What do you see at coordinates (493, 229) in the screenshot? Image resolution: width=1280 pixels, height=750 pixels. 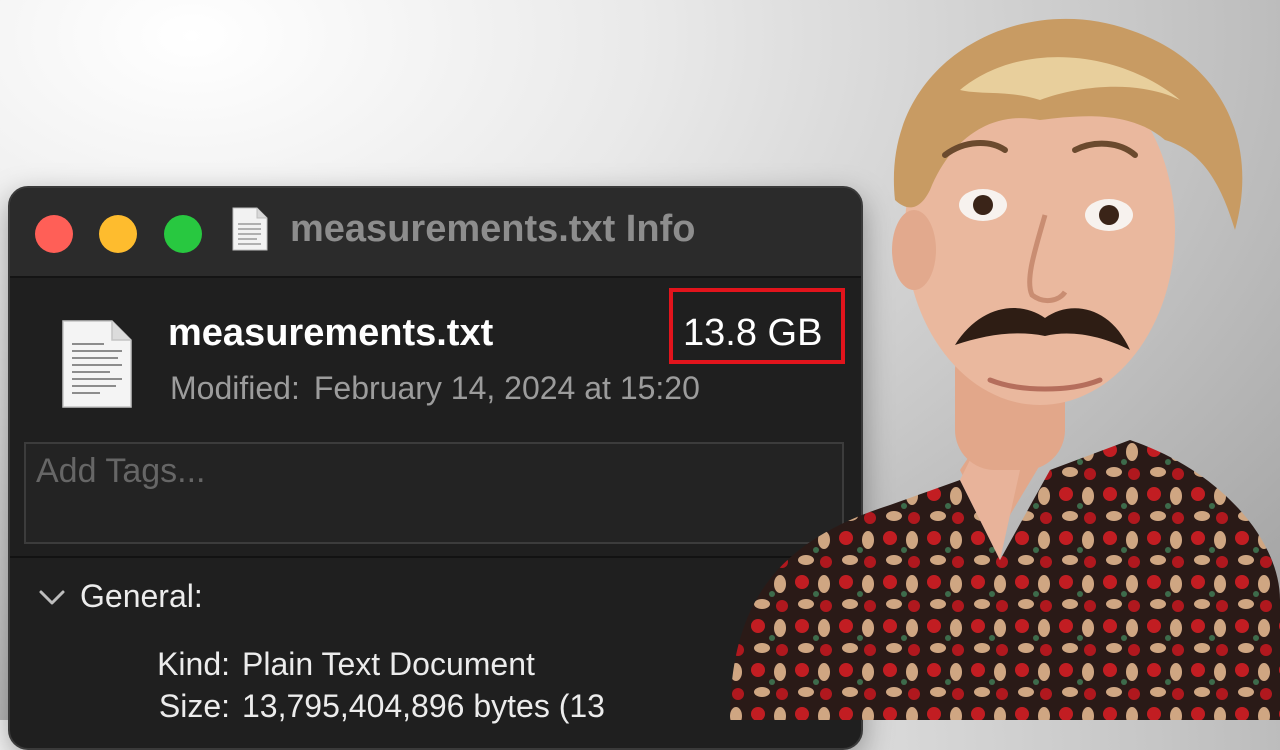 I see `window-title: measurements.txt Info` at bounding box center [493, 229].